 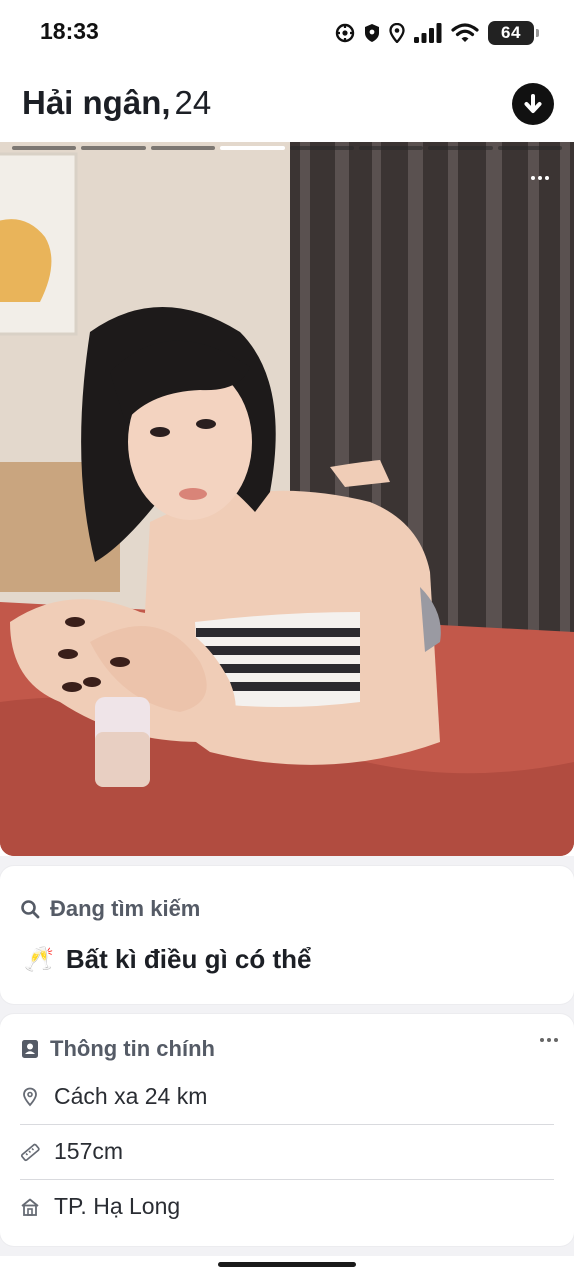 I want to click on looking-for-card: Đang tìm kiếm 🥂 Bất kì điều gì có thể, so click(x=287, y=935).